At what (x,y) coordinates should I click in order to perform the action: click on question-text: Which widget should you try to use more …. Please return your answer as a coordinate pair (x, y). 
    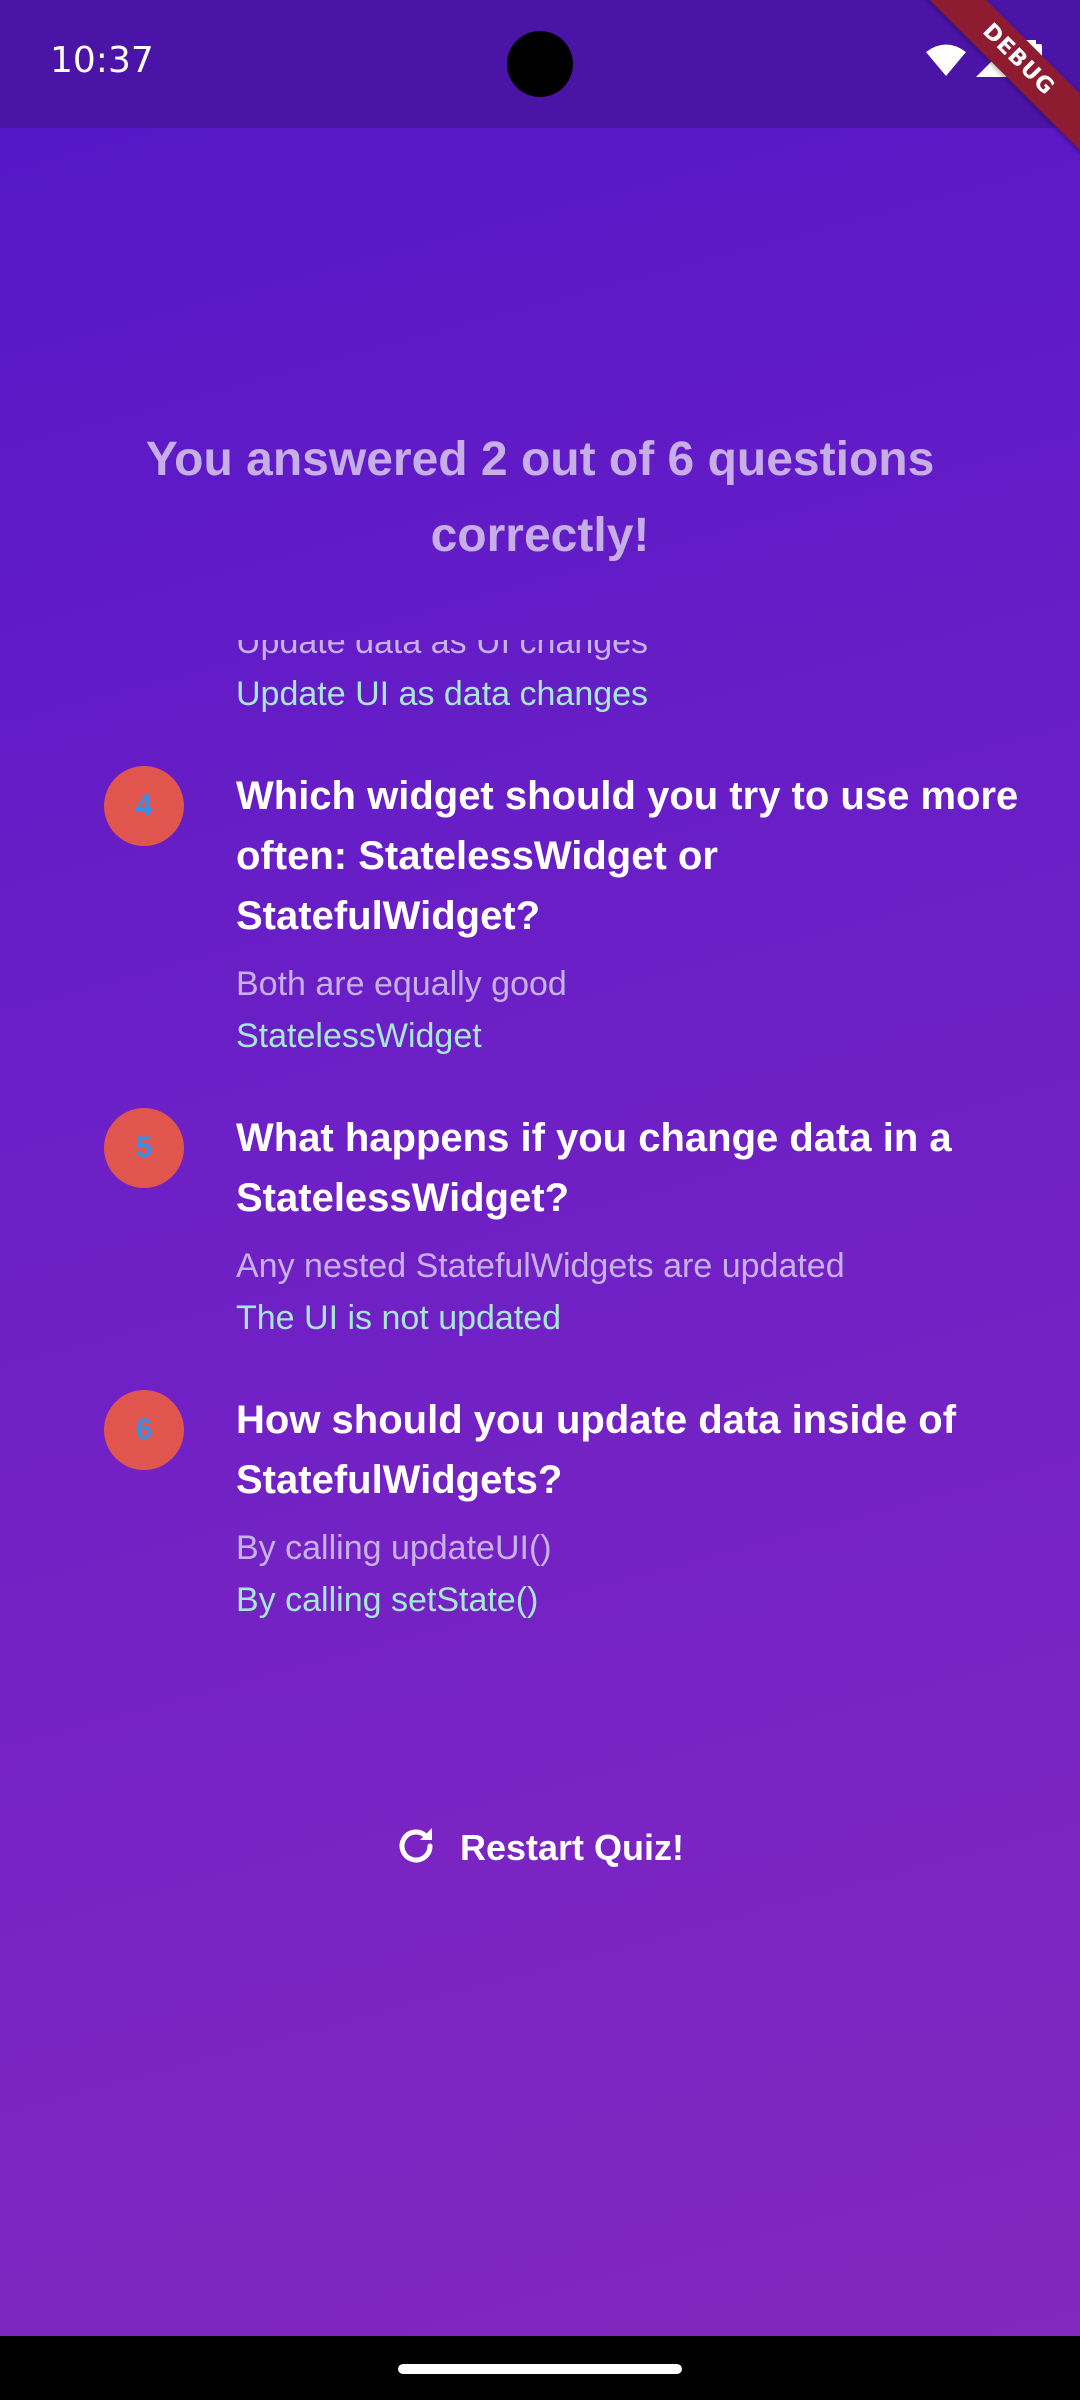
    Looking at the image, I should click on (627, 856).